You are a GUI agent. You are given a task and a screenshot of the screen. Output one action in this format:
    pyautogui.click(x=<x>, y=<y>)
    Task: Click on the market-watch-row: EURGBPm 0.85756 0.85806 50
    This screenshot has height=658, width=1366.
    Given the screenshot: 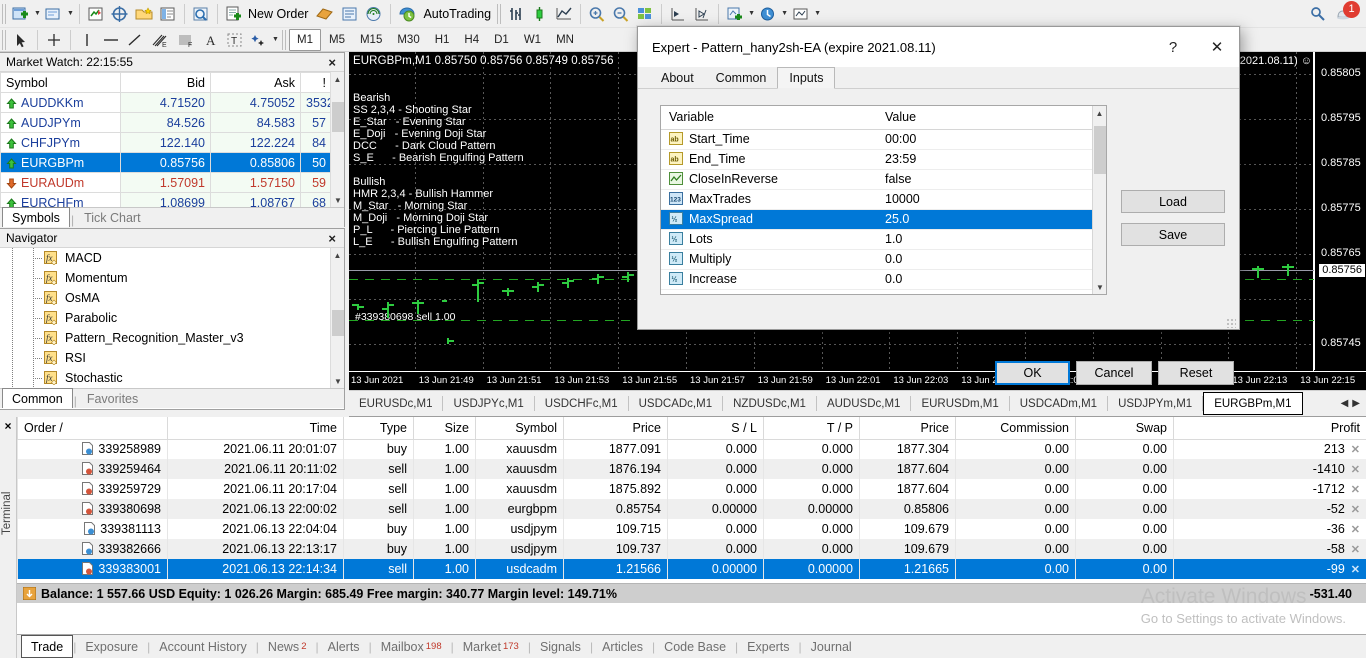 What is the action you would take?
    pyautogui.click(x=166, y=162)
    